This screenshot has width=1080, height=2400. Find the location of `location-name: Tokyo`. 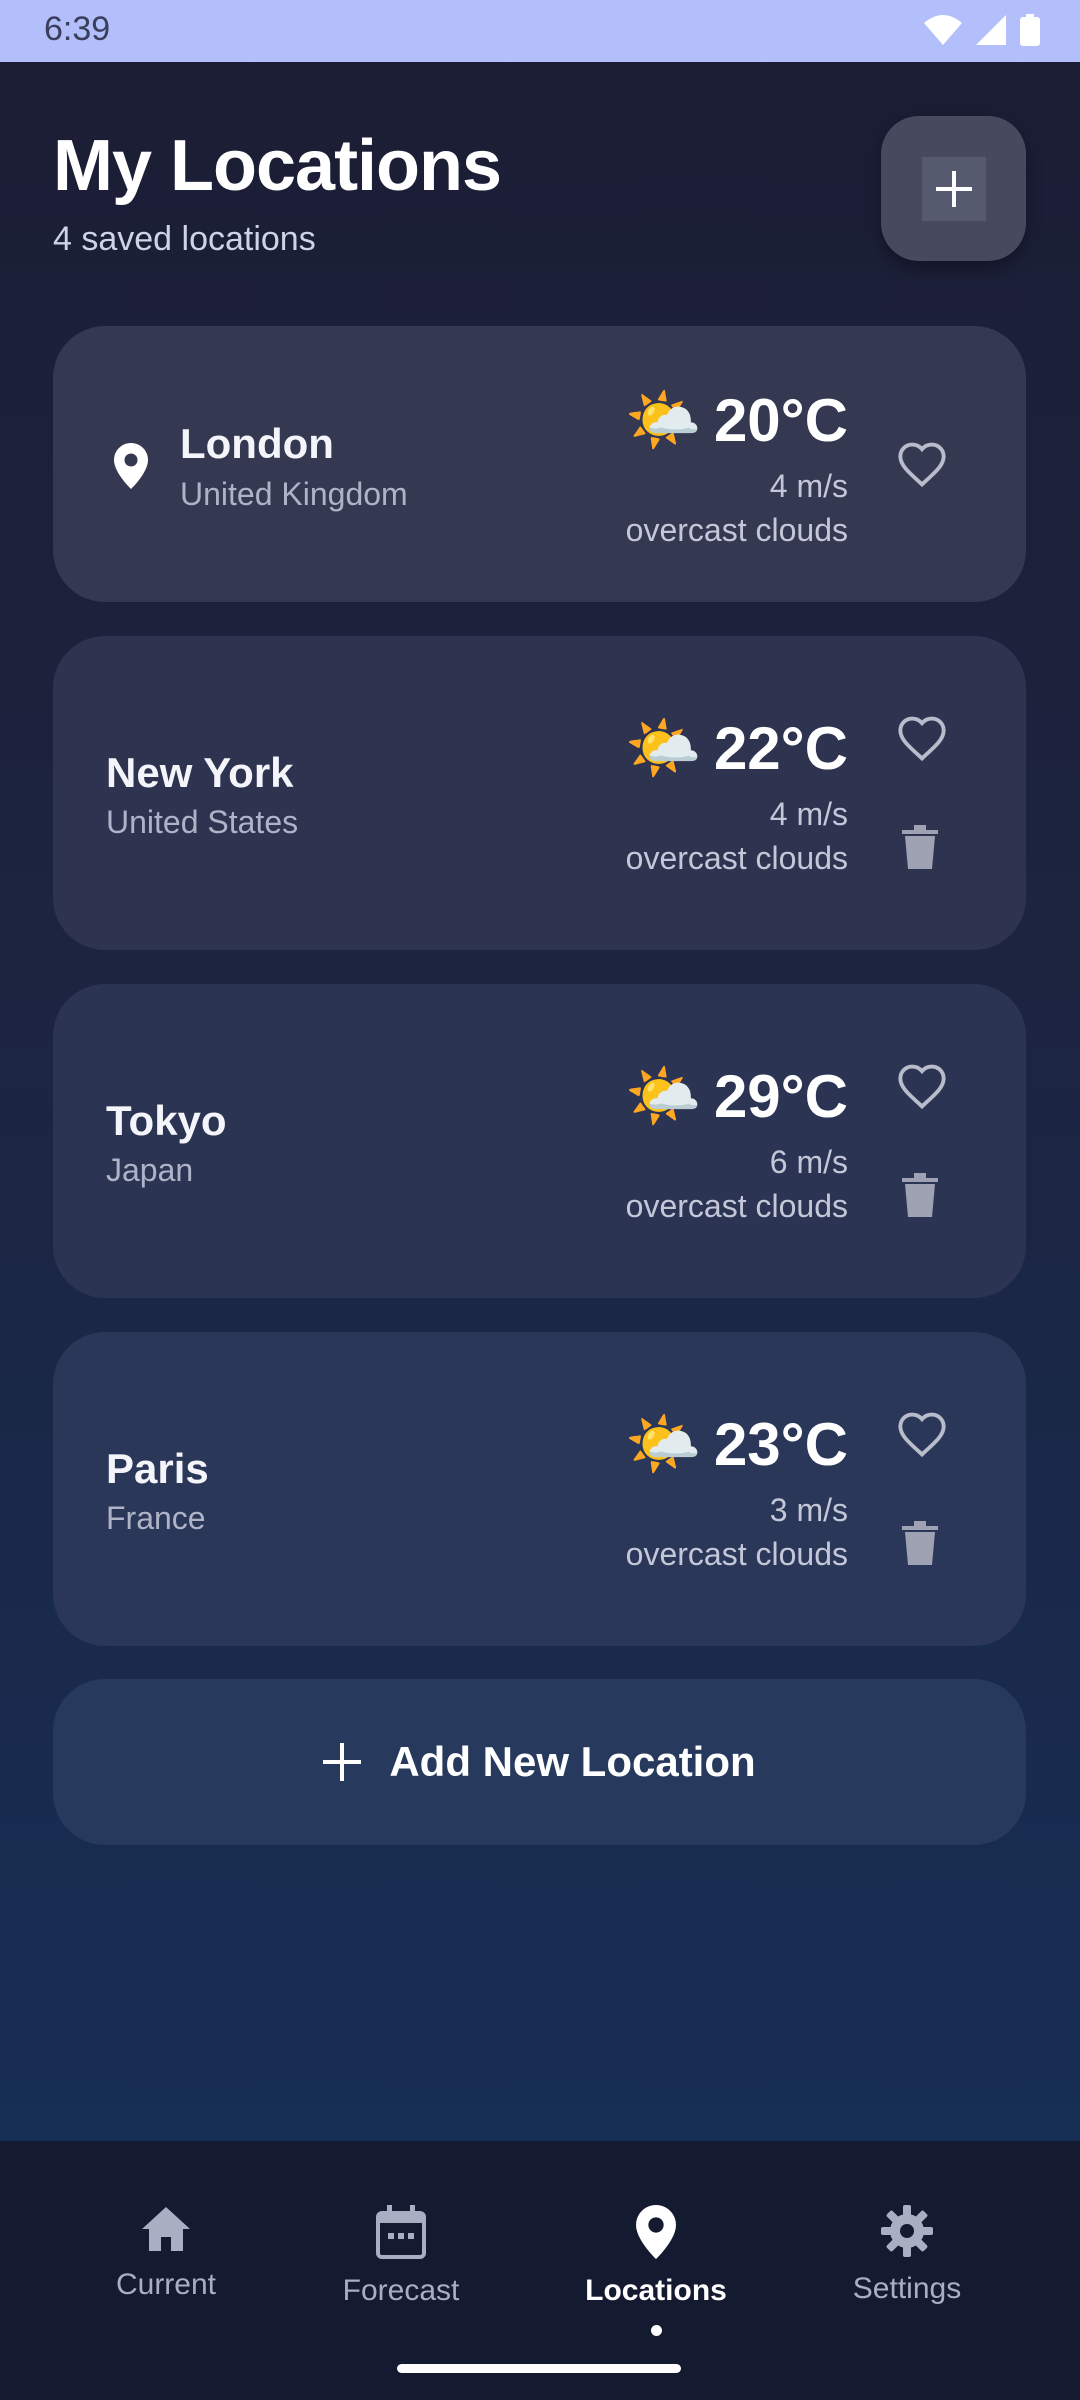

location-name: Tokyo is located at coordinates (166, 1120).